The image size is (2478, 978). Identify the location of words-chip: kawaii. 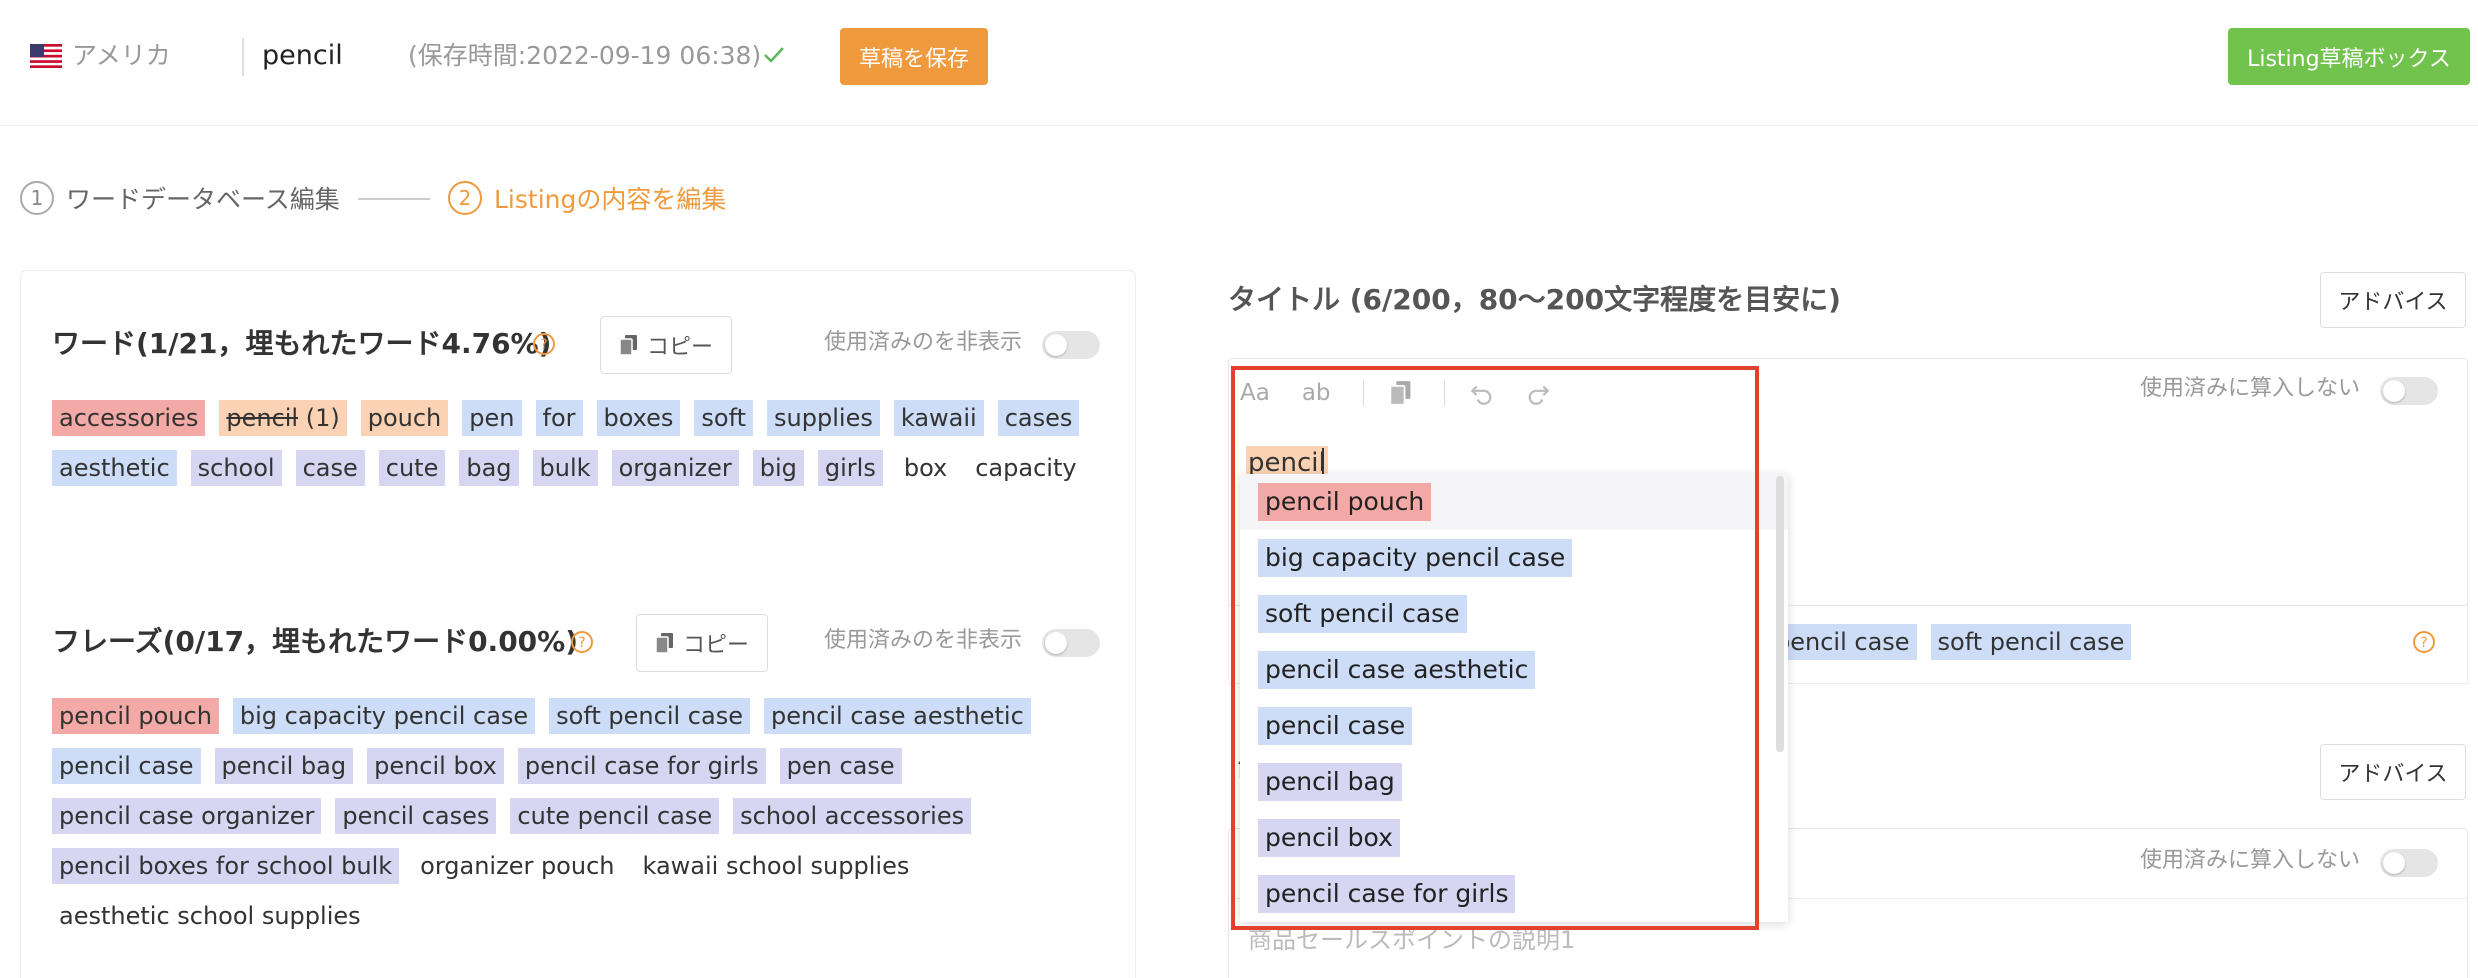
(938, 418).